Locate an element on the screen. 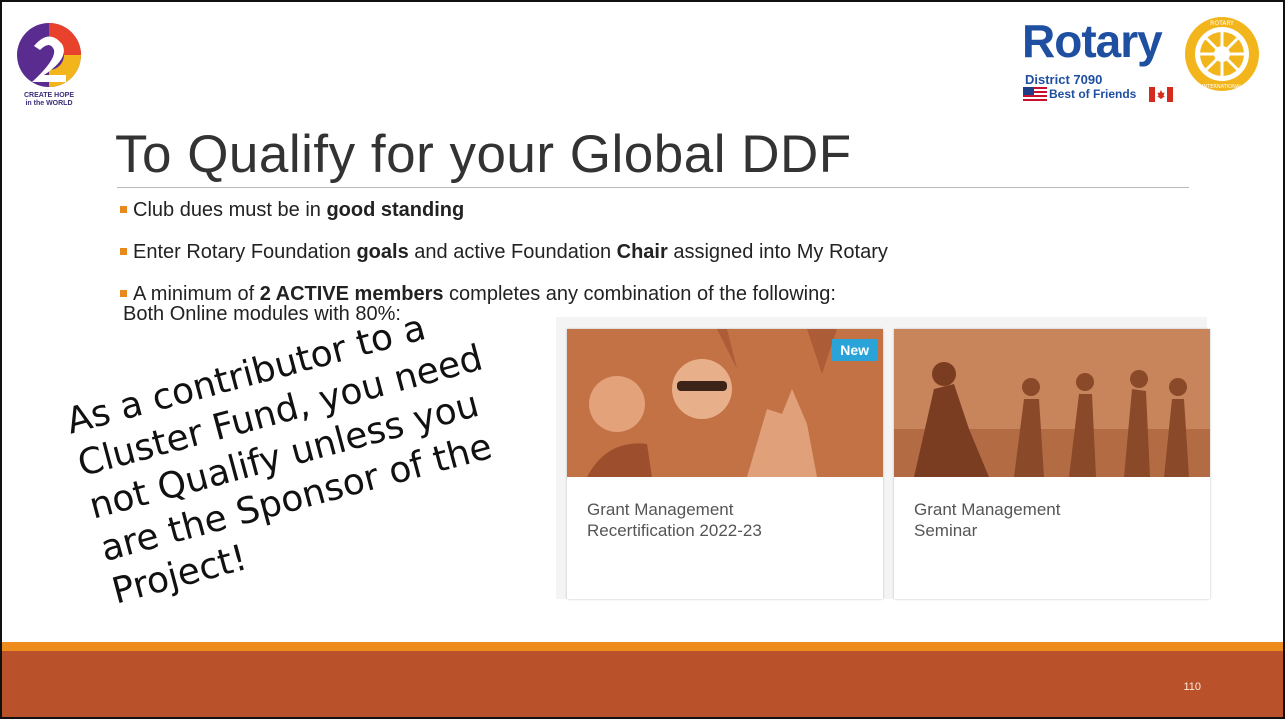 This screenshot has width=1285, height=719. course-title: Grant Management Recertification 2022-23 is located at coordinates (674, 520).